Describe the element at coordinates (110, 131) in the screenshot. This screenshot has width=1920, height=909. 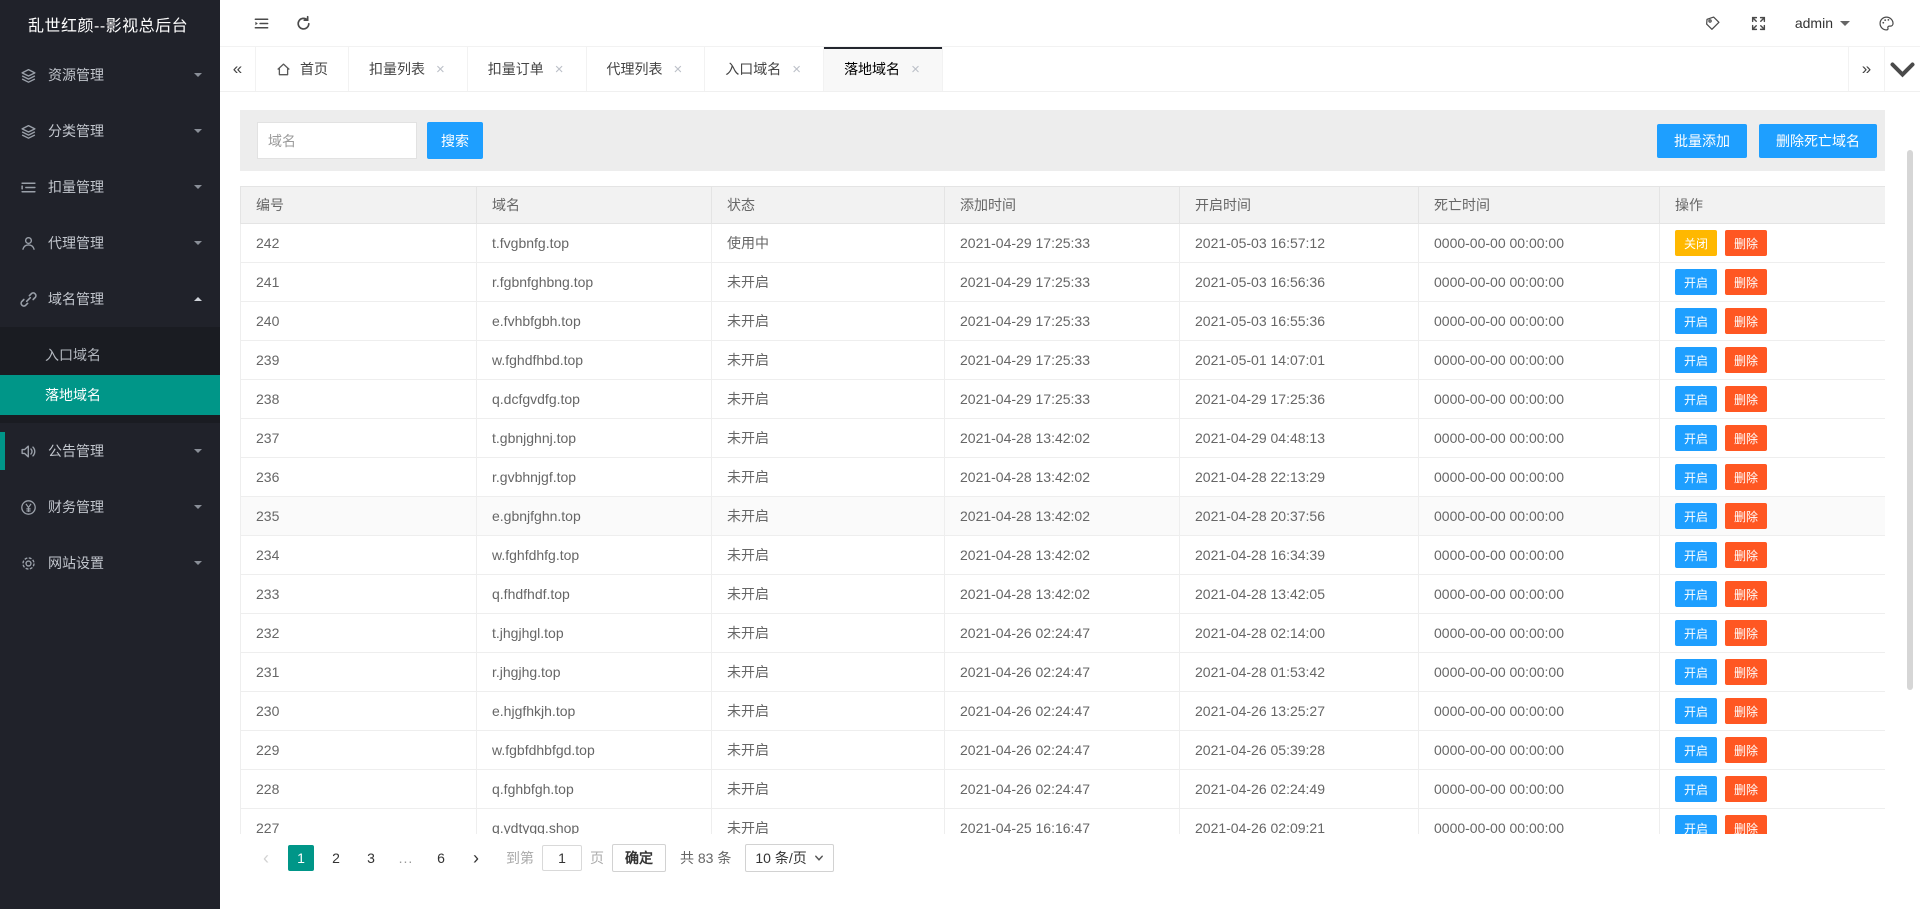
I see `sidebar-item-category: 分类管理` at that location.